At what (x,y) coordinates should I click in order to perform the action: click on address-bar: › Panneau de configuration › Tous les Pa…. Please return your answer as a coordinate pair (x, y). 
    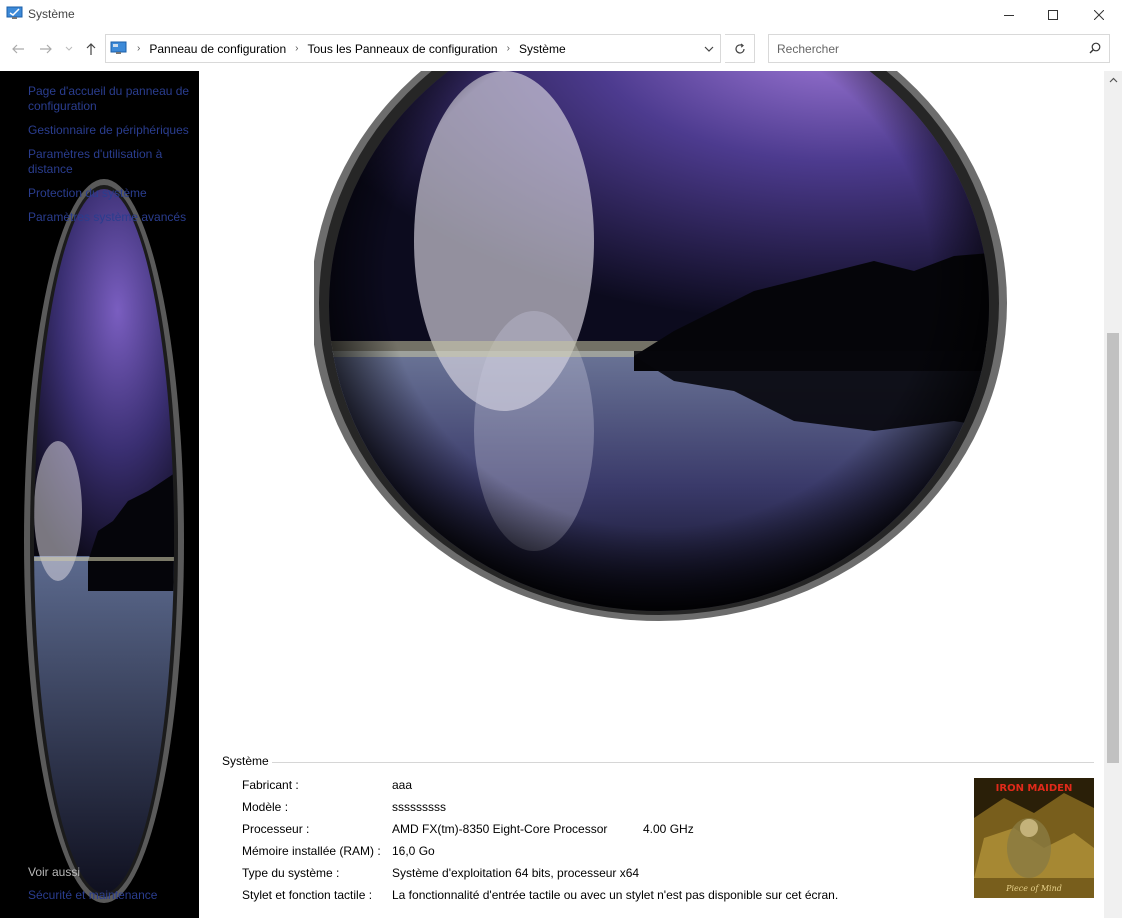
    Looking at the image, I should click on (413, 48).